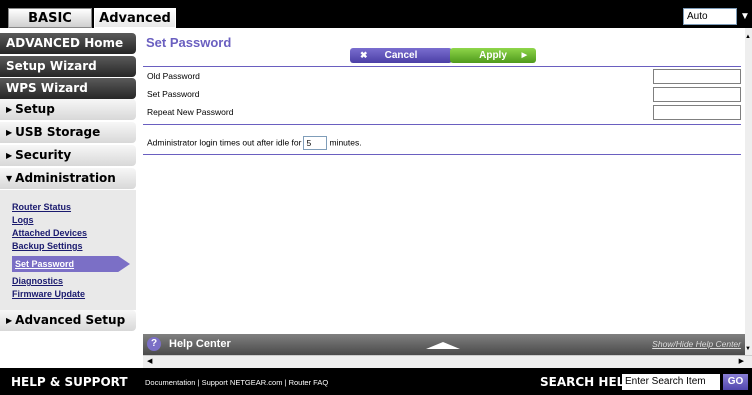 The height and width of the screenshot is (395, 752). Describe the element at coordinates (170, 382) in the screenshot. I see `documentation-link: Documentation` at that location.